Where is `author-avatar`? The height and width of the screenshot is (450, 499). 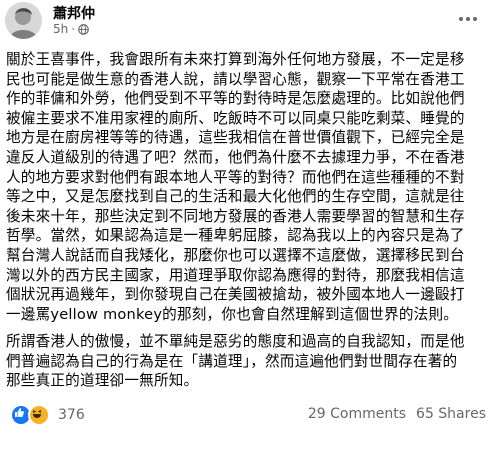 author-avatar is located at coordinates (23, 20).